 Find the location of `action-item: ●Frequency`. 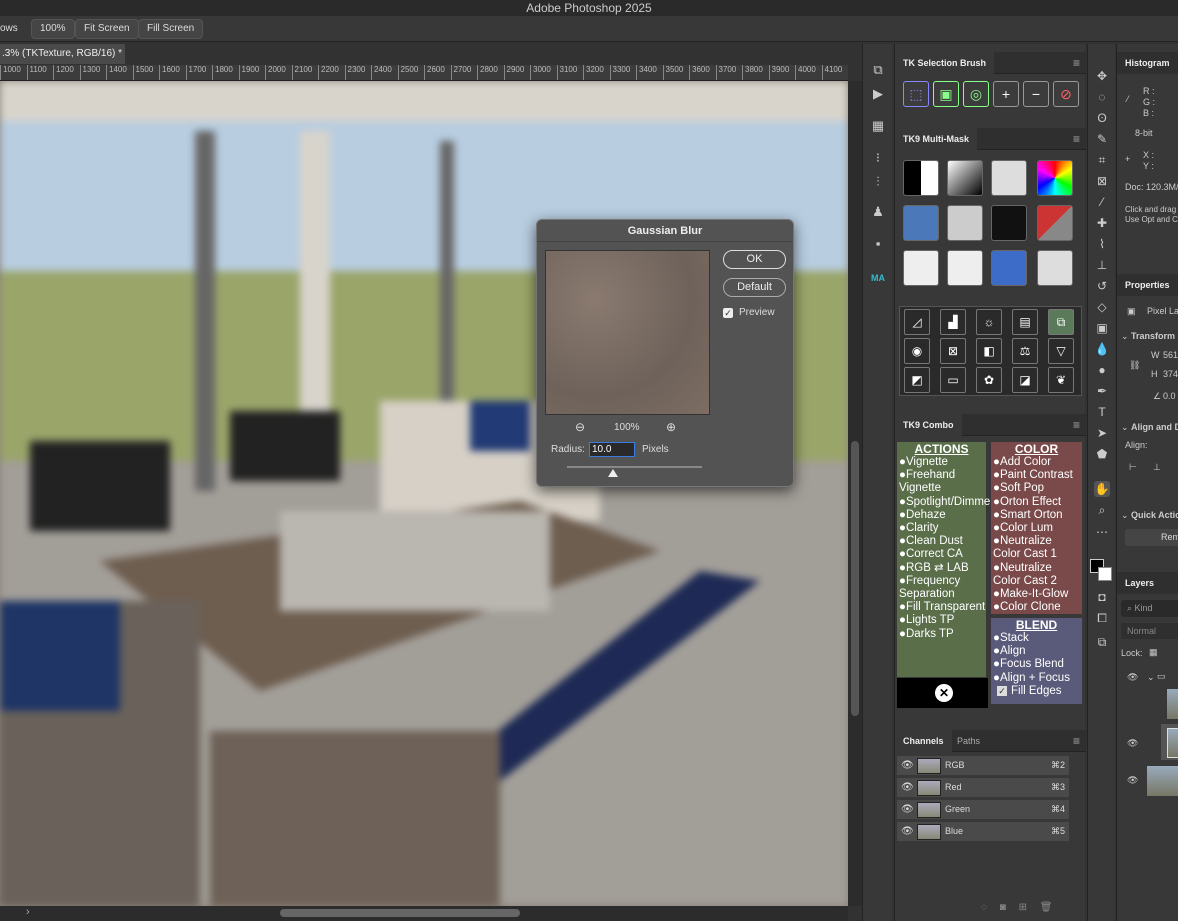

action-item: ●Frequency is located at coordinates (941, 581).